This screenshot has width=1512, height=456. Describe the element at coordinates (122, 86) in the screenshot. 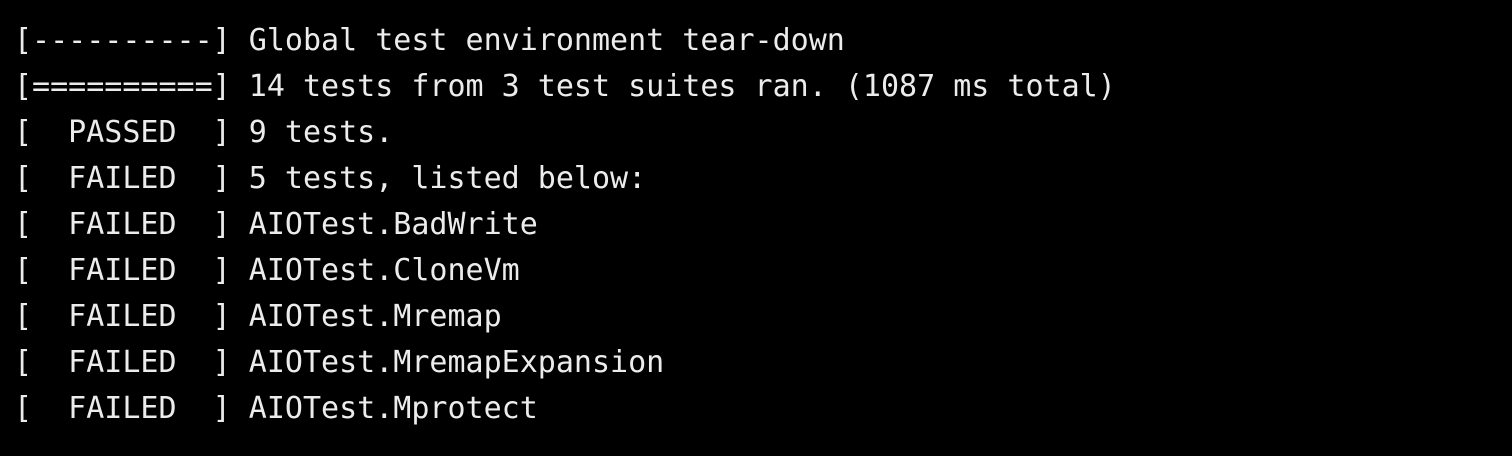

I see `summary-tag: [==========]` at that location.